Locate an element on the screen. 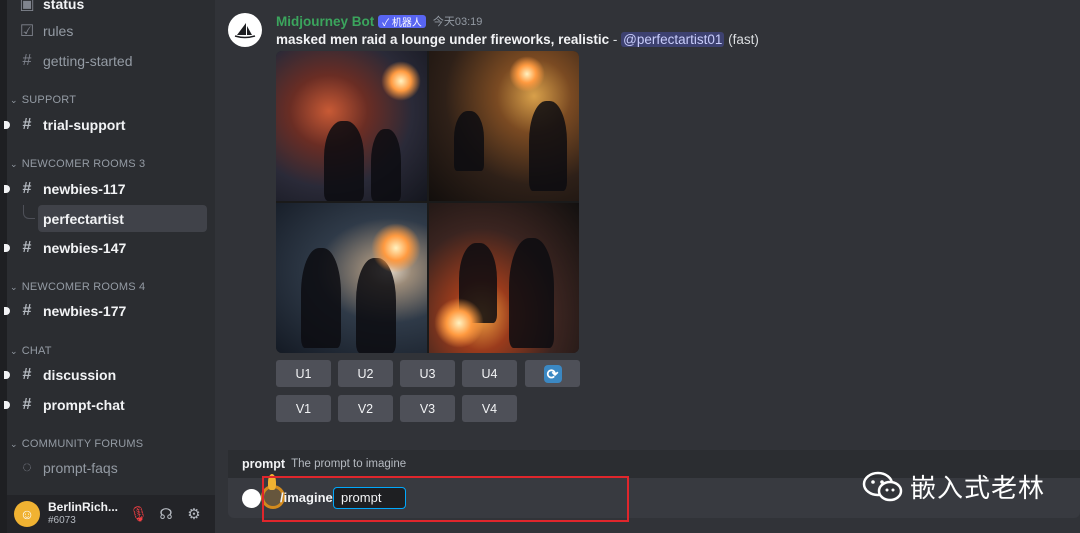  variation-4-button: V4 is located at coordinates (489, 408).